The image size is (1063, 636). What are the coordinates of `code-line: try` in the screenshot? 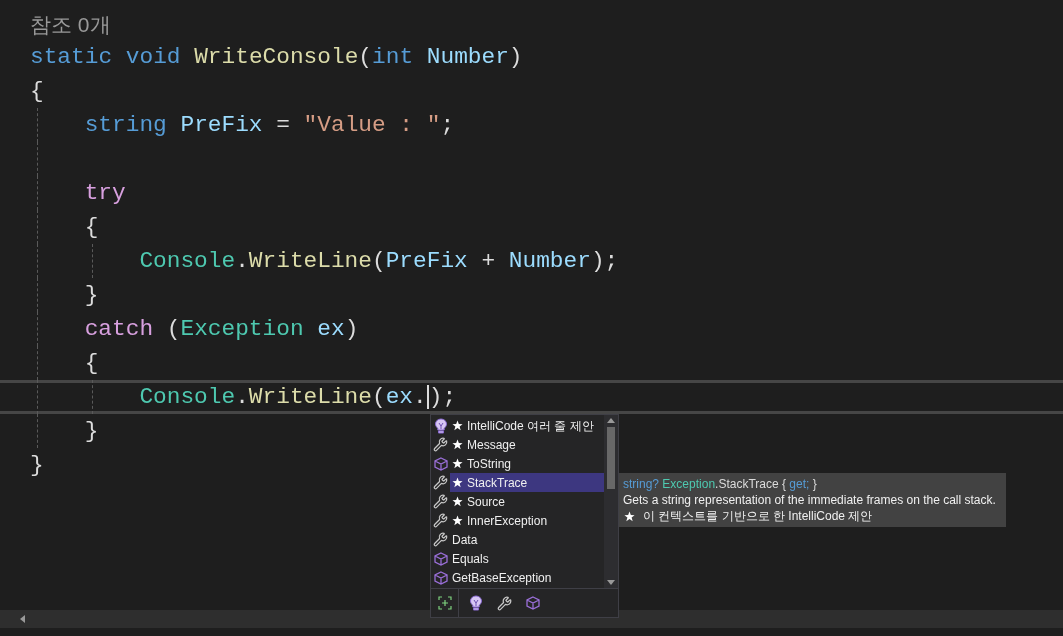 It's located at (105, 193).